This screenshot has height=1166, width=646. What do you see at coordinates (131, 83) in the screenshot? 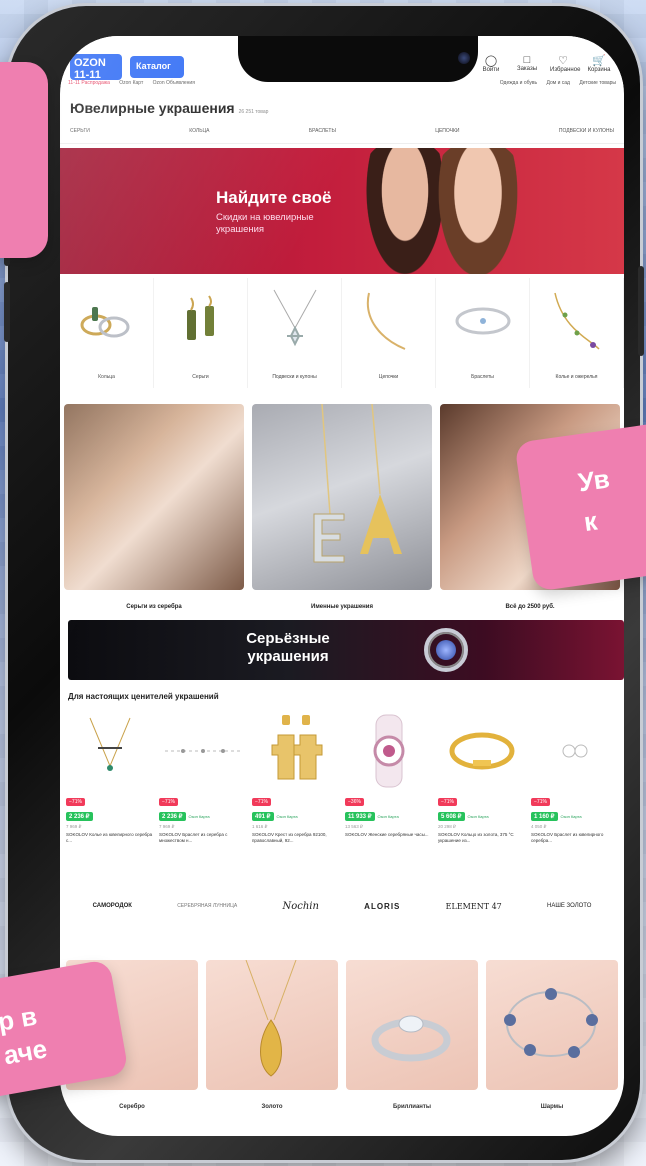
I see `subnav-ozon-card: Ozon Карт` at bounding box center [131, 83].